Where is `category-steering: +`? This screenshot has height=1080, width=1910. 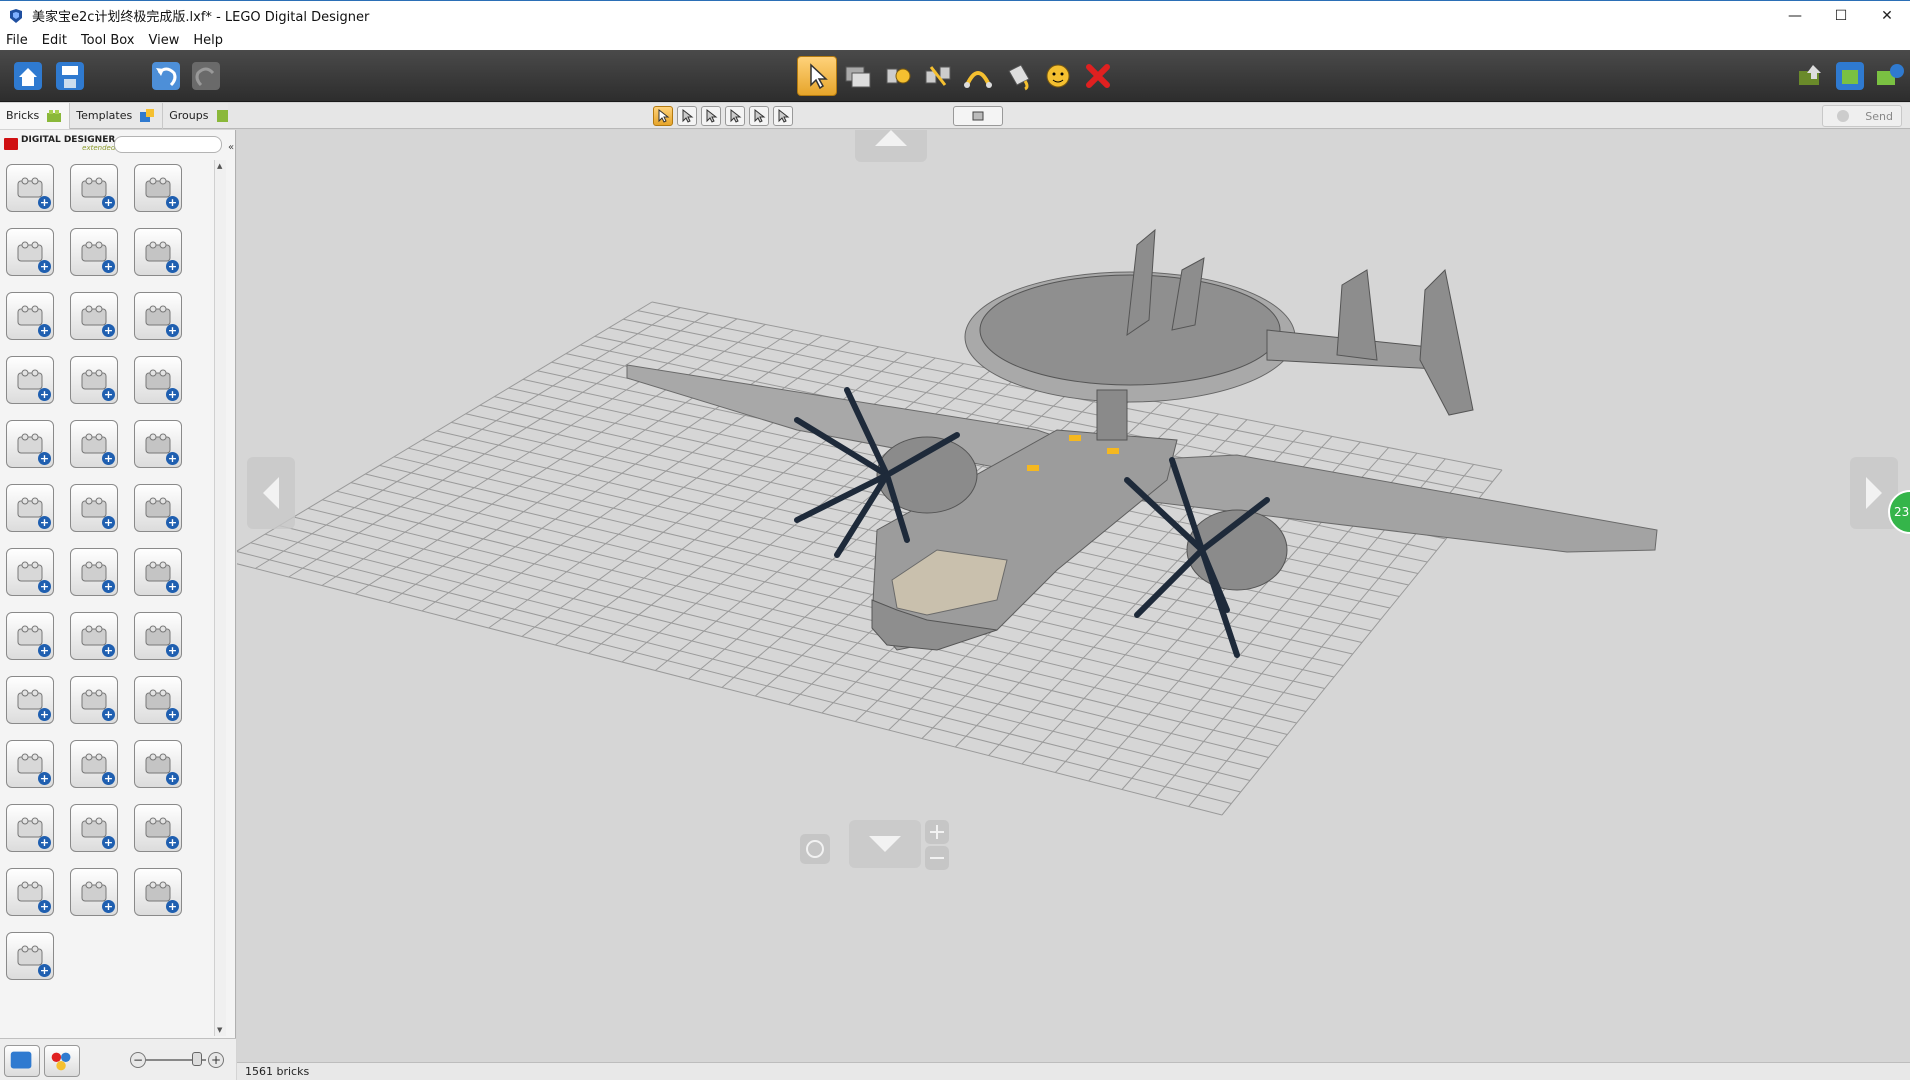 category-steering: + is located at coordinates (94, 700).